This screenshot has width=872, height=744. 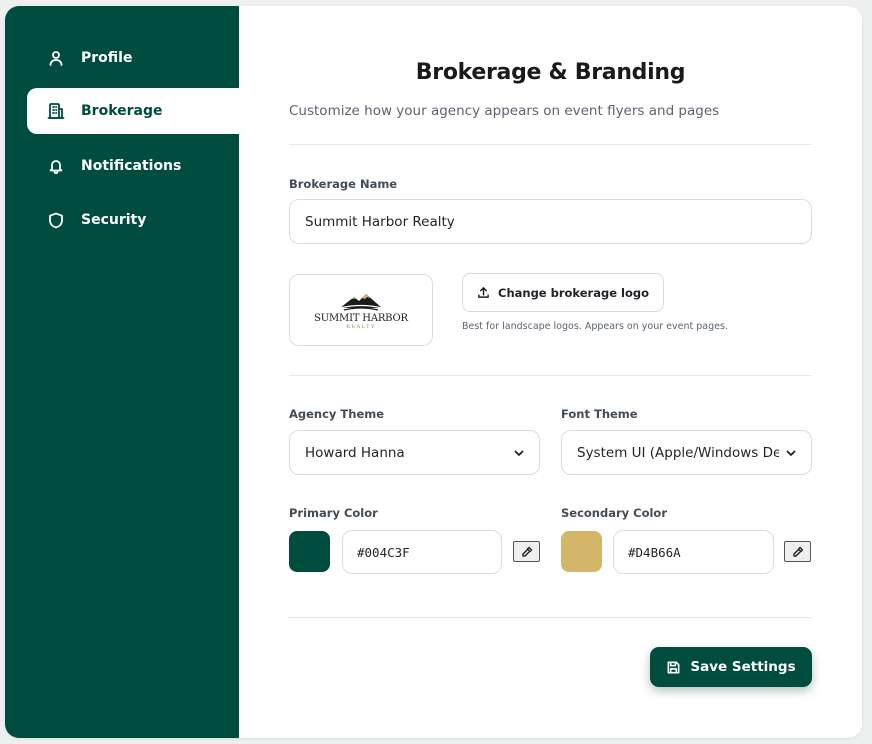 What do you see at coordinates (309, 551) in the screenshot?
I see `primary-color-swatch` at bounding box center [309, 551].